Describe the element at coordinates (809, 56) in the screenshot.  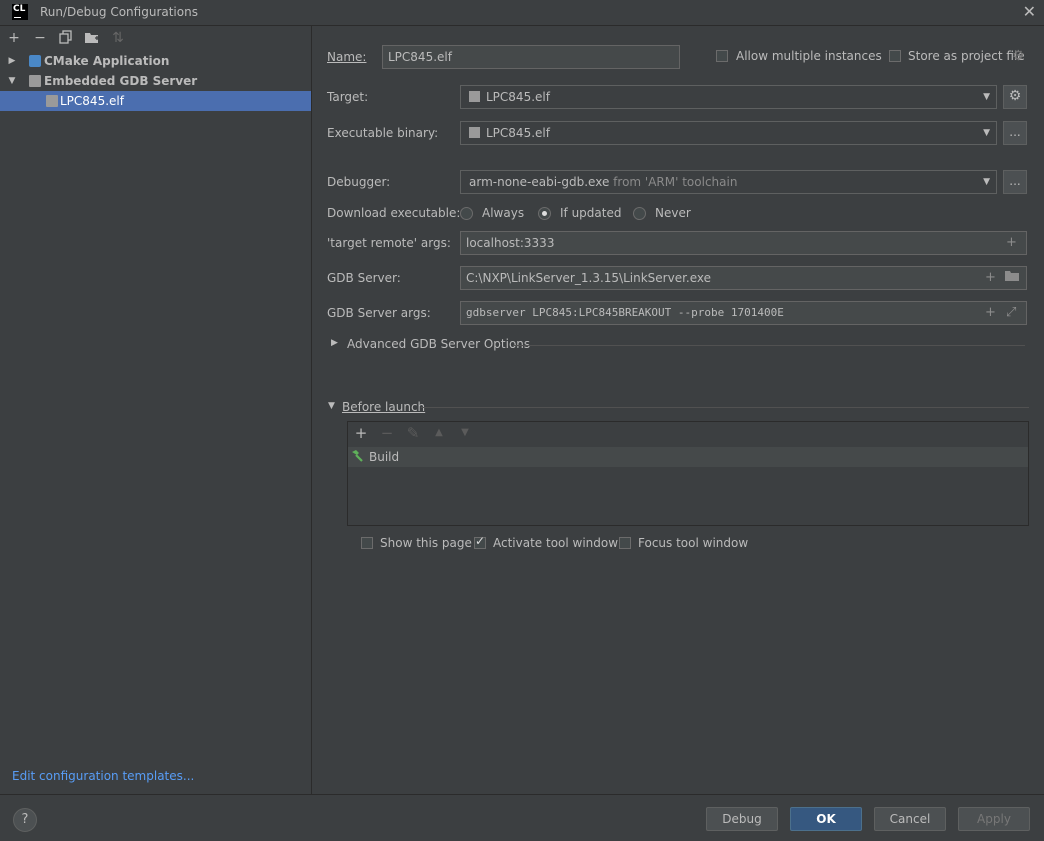
I see `allow-multiple-label: Allow multiple instances` at that location.